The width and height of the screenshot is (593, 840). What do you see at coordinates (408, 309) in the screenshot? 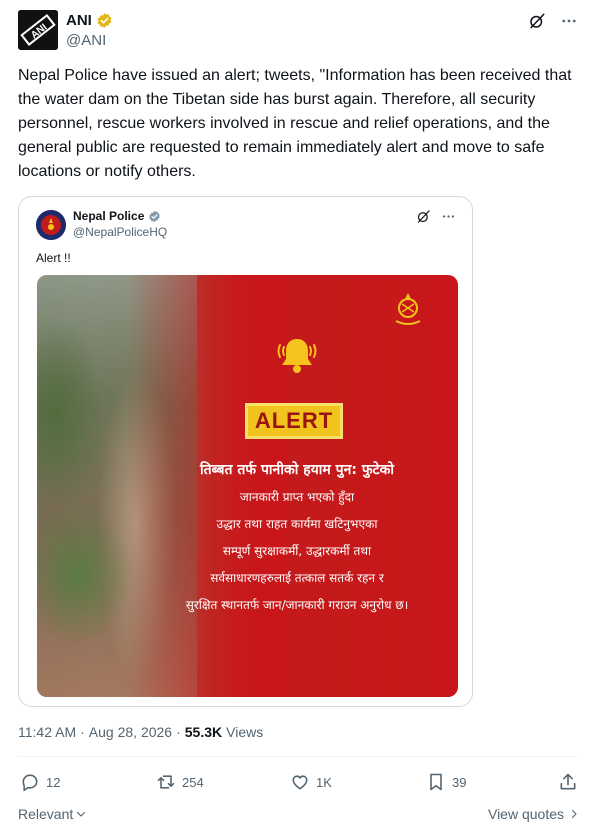
I see `police-emblem-icon` at bounding box center [408, 309].